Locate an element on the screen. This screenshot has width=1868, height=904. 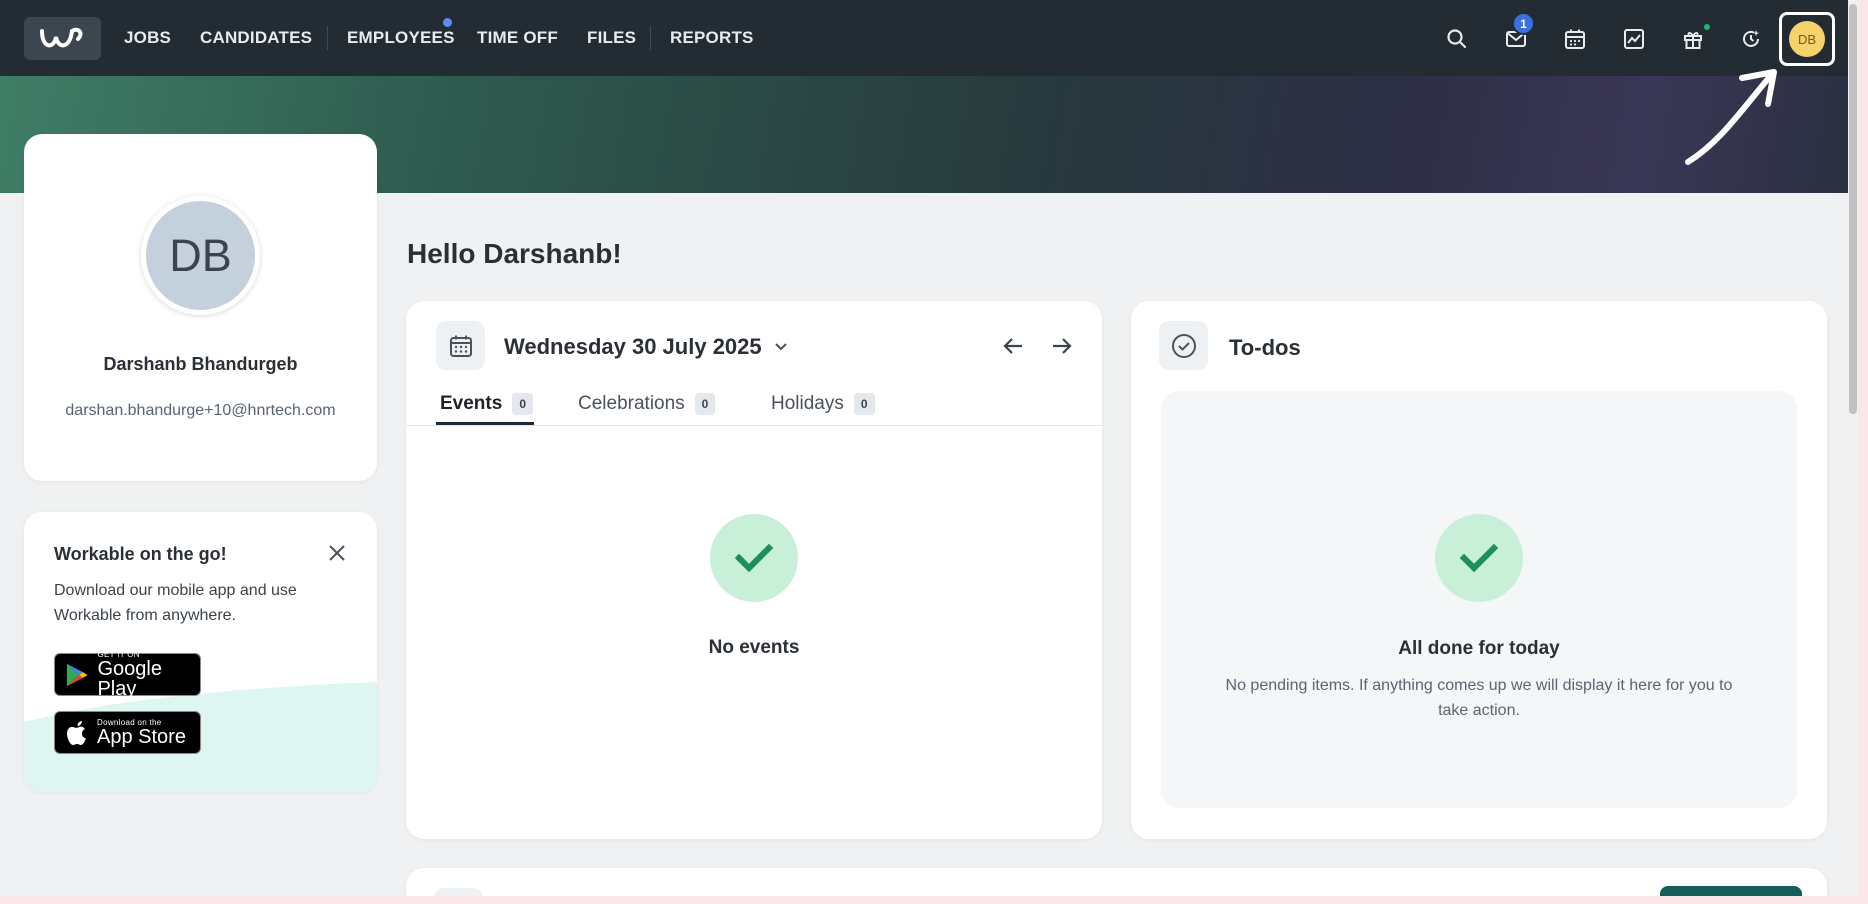
profile-email: darshan.bhandurge+10@hnrtech.com is located at coordinates (200, 410).